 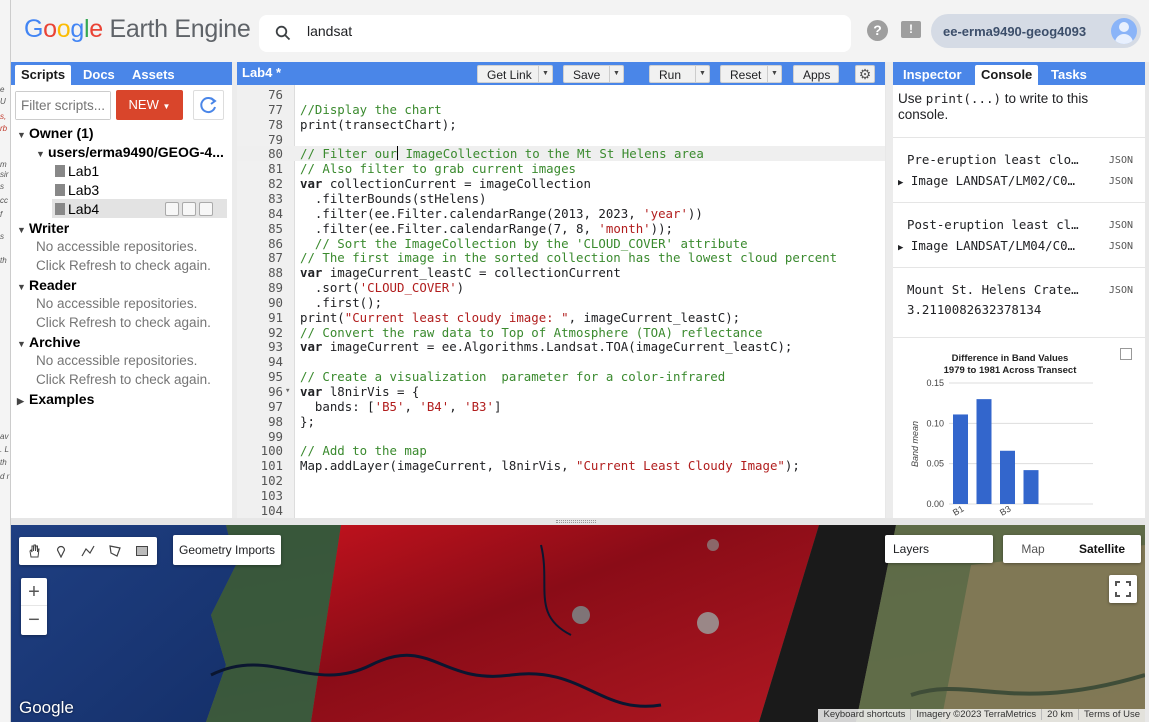 What do you see at coordinates (561, 450) in the screenshot?
I see `code-line: 100 // Add to the map` at bounding box center [561, 450].